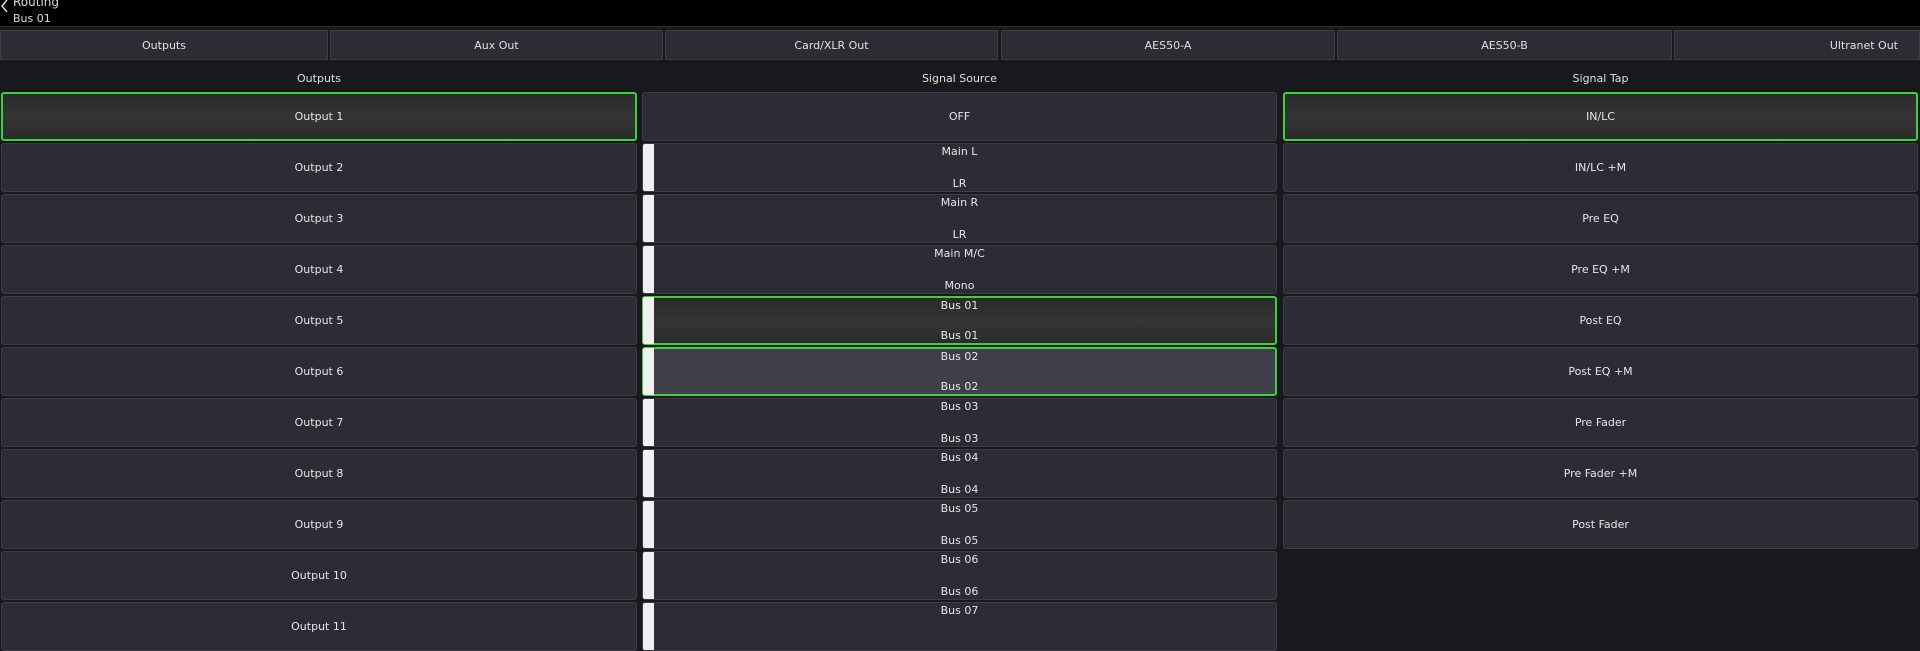 This screenshot has width=1920, height=651. I want to click on output-button-output-3: Output 3, so click(319, 218).